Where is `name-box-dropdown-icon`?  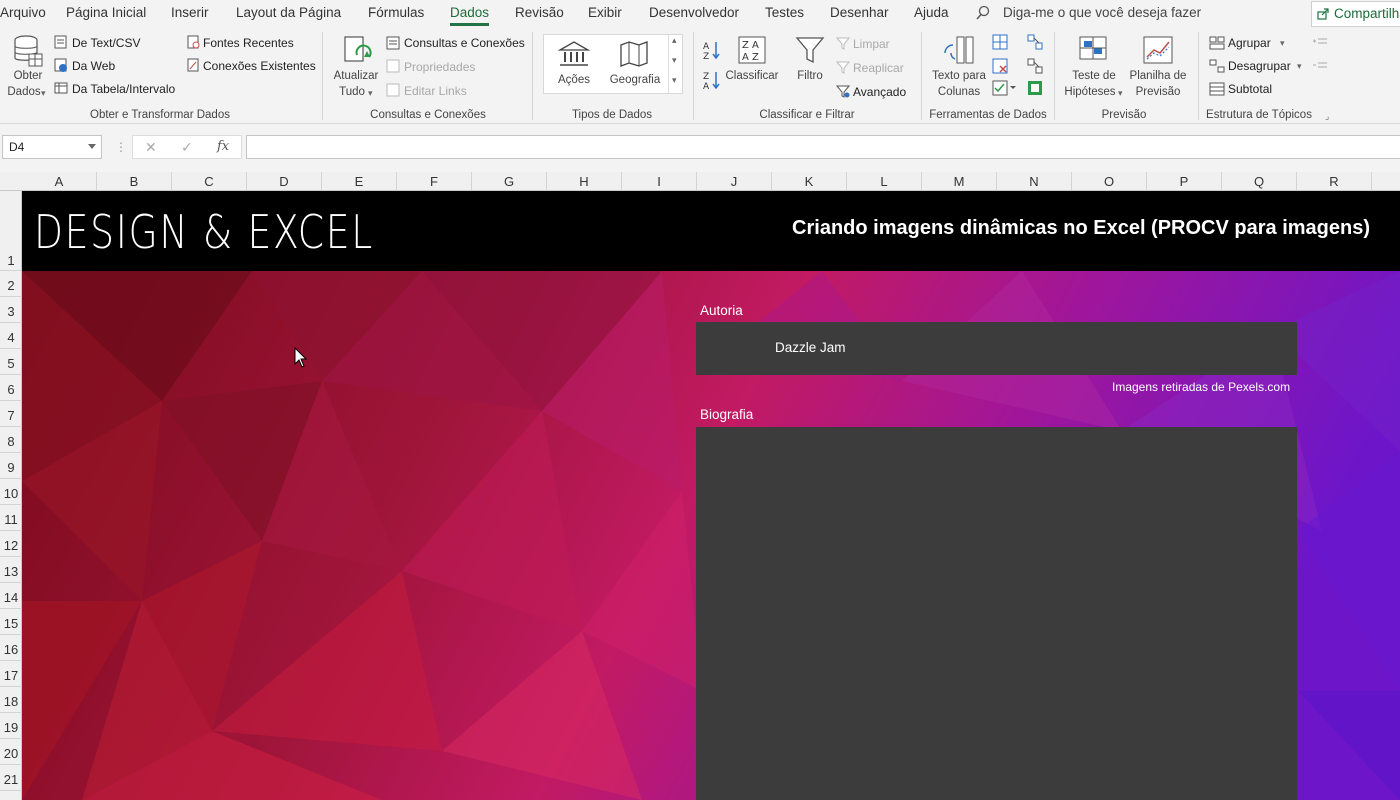
name-box-dropdown-icon is located at coordinates (92, 146).